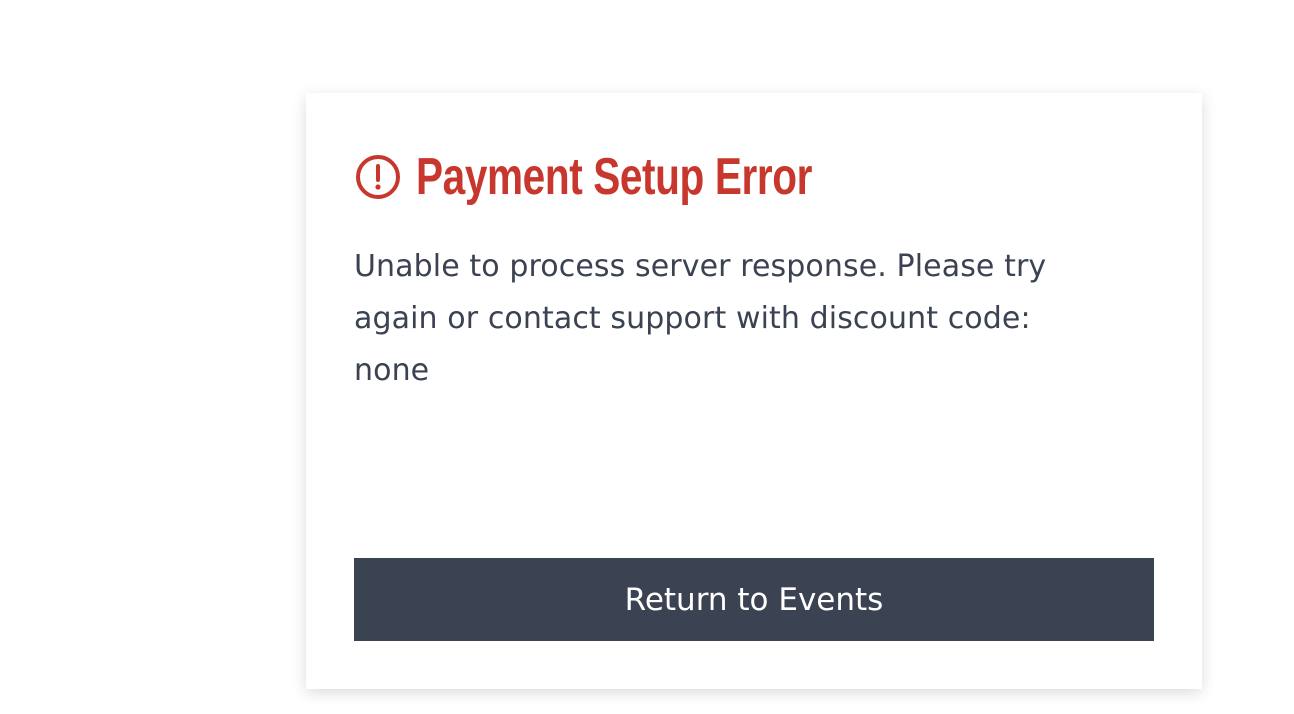 This screenshot has width=1294, height=714. Describe the element at coordinates (614, 177) in the screenshot. I see `error-title: Payment Setup Error` at that location.